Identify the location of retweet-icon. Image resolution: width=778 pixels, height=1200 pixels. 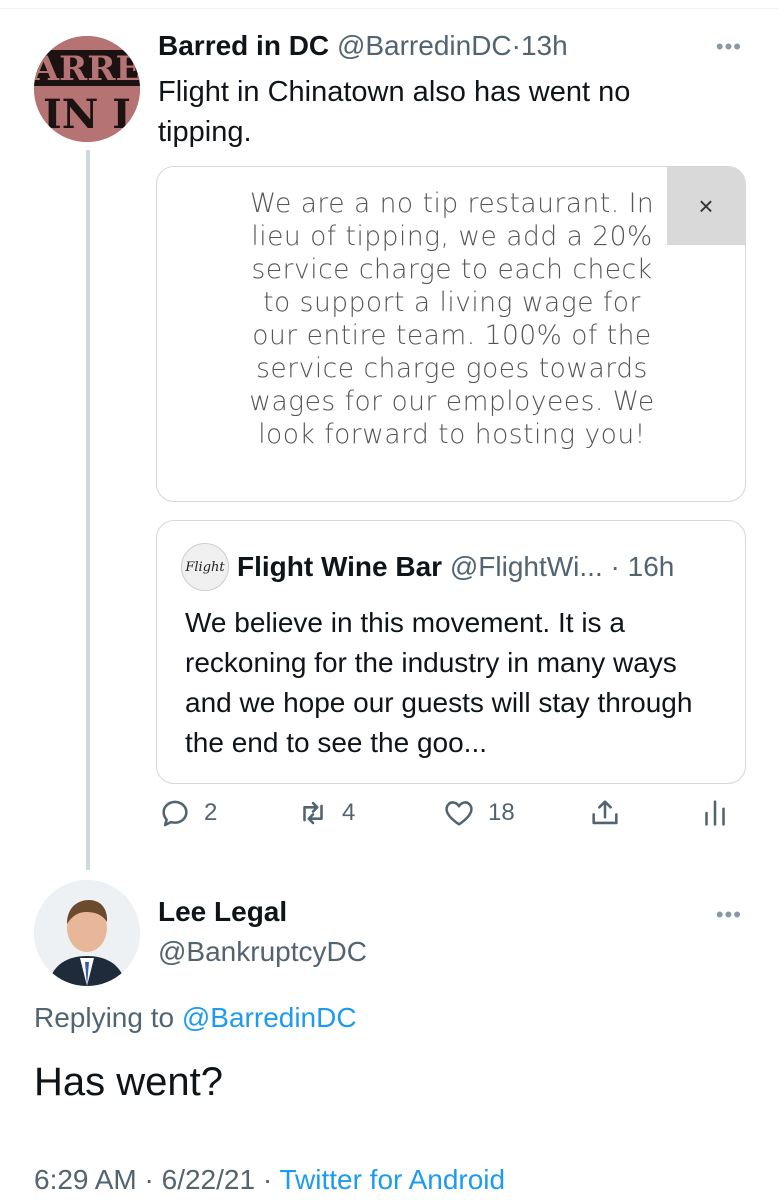
(313, 813).